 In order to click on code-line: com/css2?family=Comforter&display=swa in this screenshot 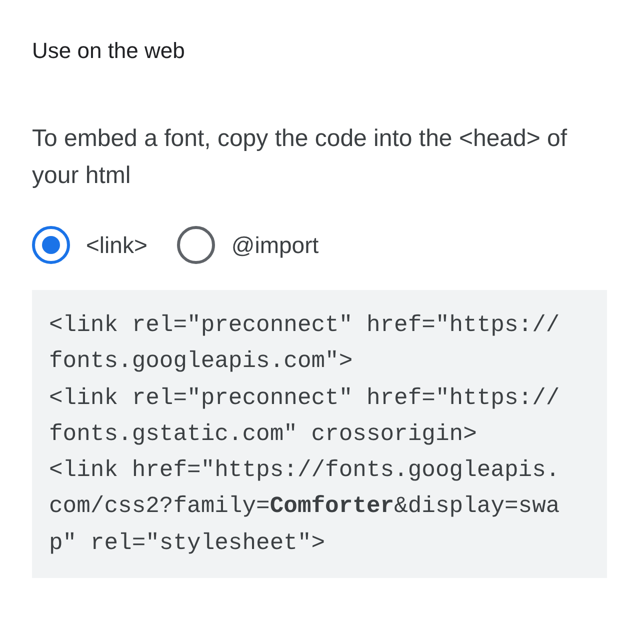, I will do `click(305, 507)`.